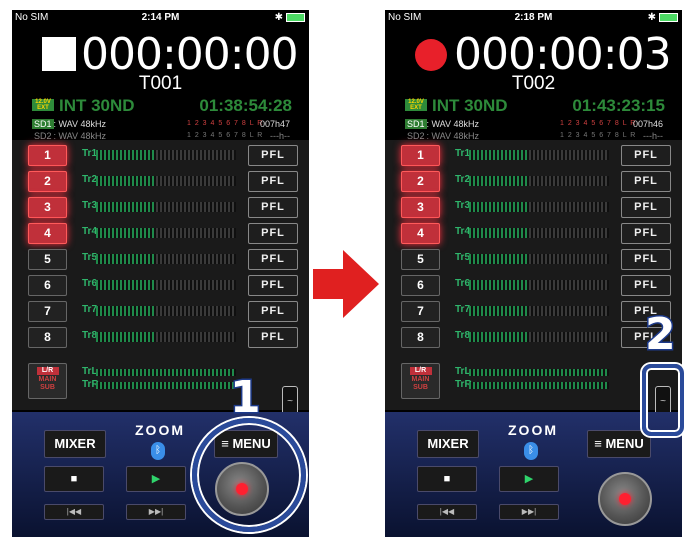 Image resolution: width=684 pixels, height=539 pixels. Describe the element at coordinates (90, 335) in the screenshot. I see `track-label: Tr8` at that location.